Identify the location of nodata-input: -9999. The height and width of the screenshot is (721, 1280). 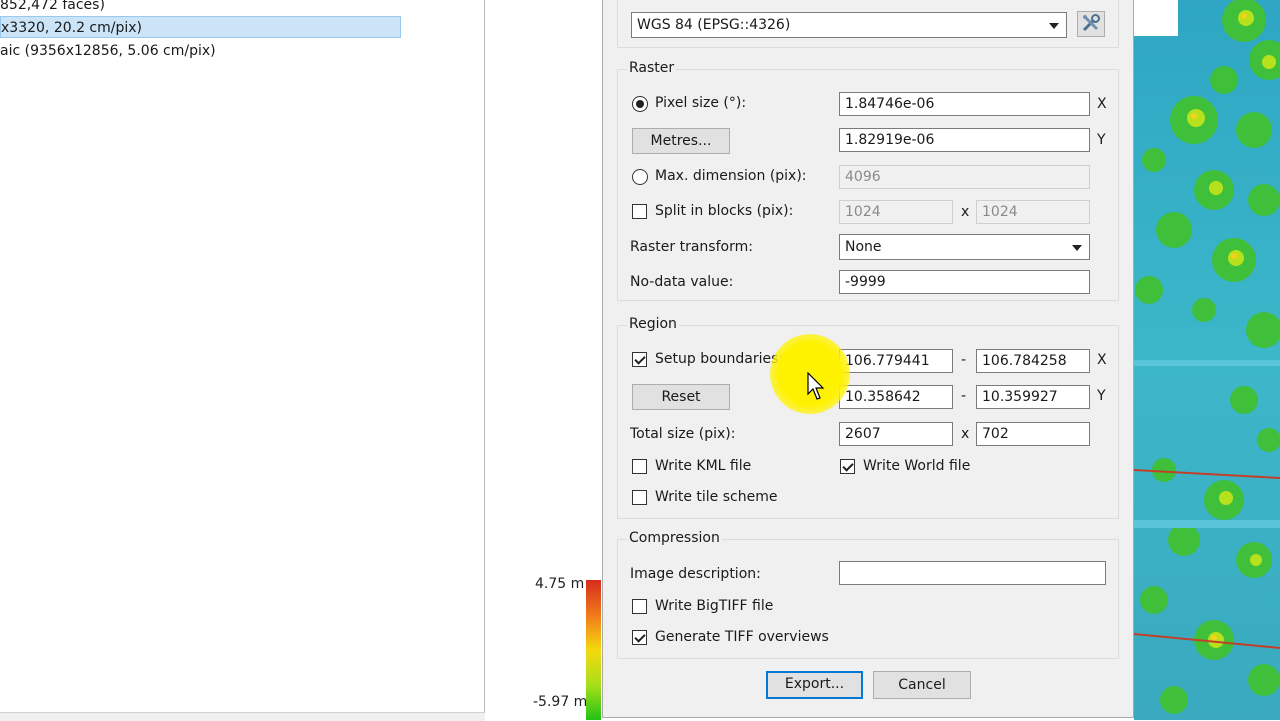
(964, 282).